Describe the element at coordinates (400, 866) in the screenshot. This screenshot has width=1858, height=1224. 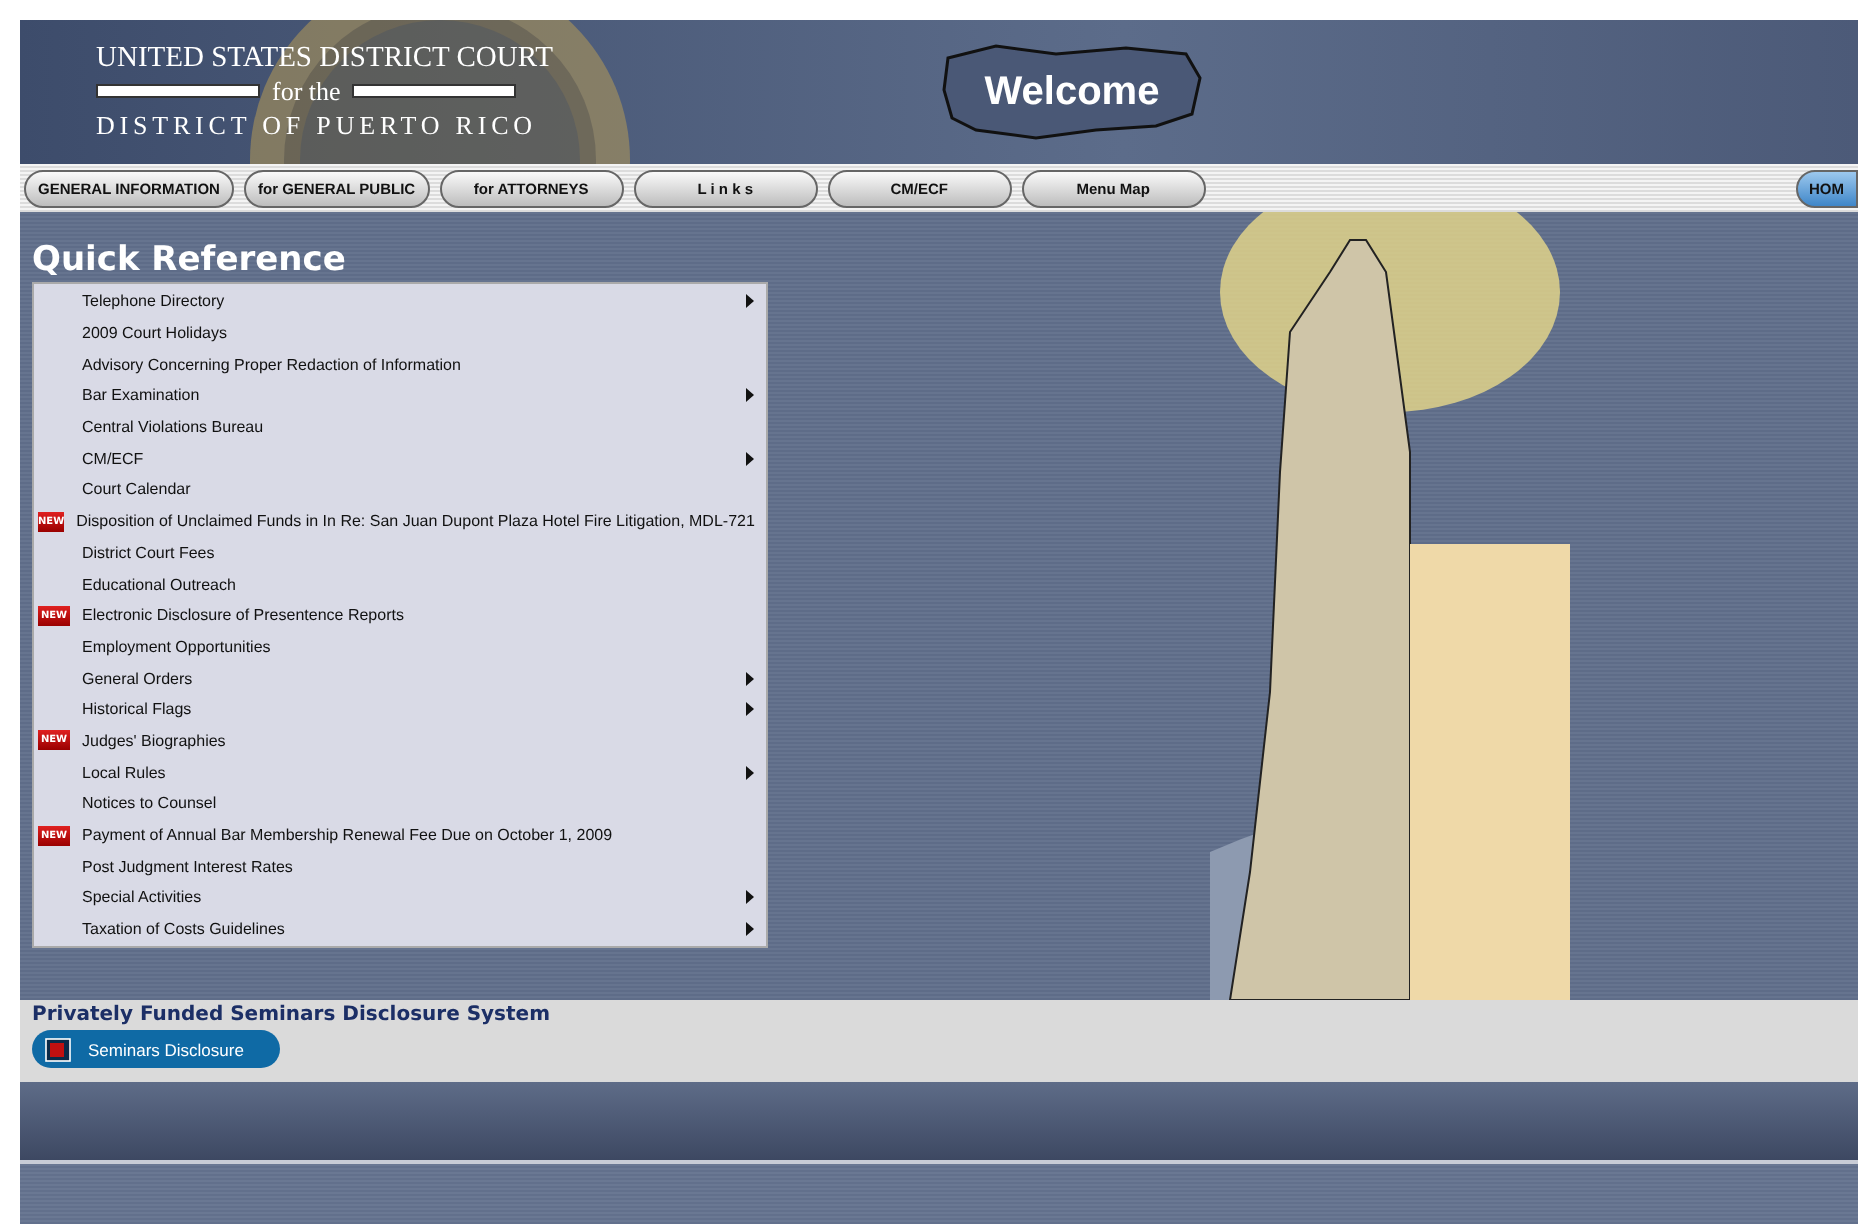
I see `menu-item: Post Judgment Interest Rates` at that location.